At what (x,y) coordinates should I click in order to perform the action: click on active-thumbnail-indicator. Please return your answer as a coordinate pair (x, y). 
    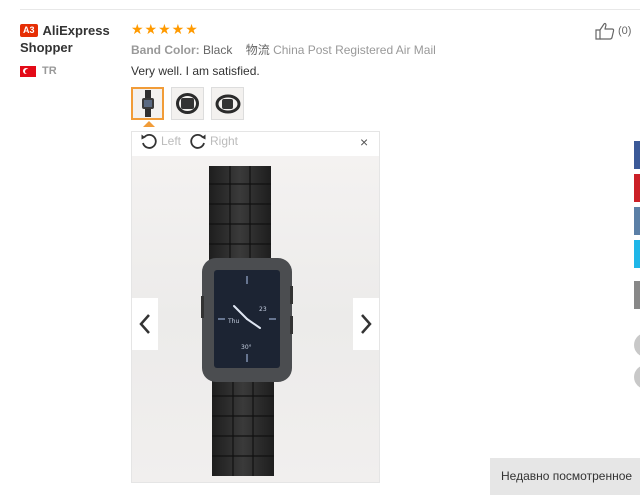
    Looking at the image, I should click on (149, 124).